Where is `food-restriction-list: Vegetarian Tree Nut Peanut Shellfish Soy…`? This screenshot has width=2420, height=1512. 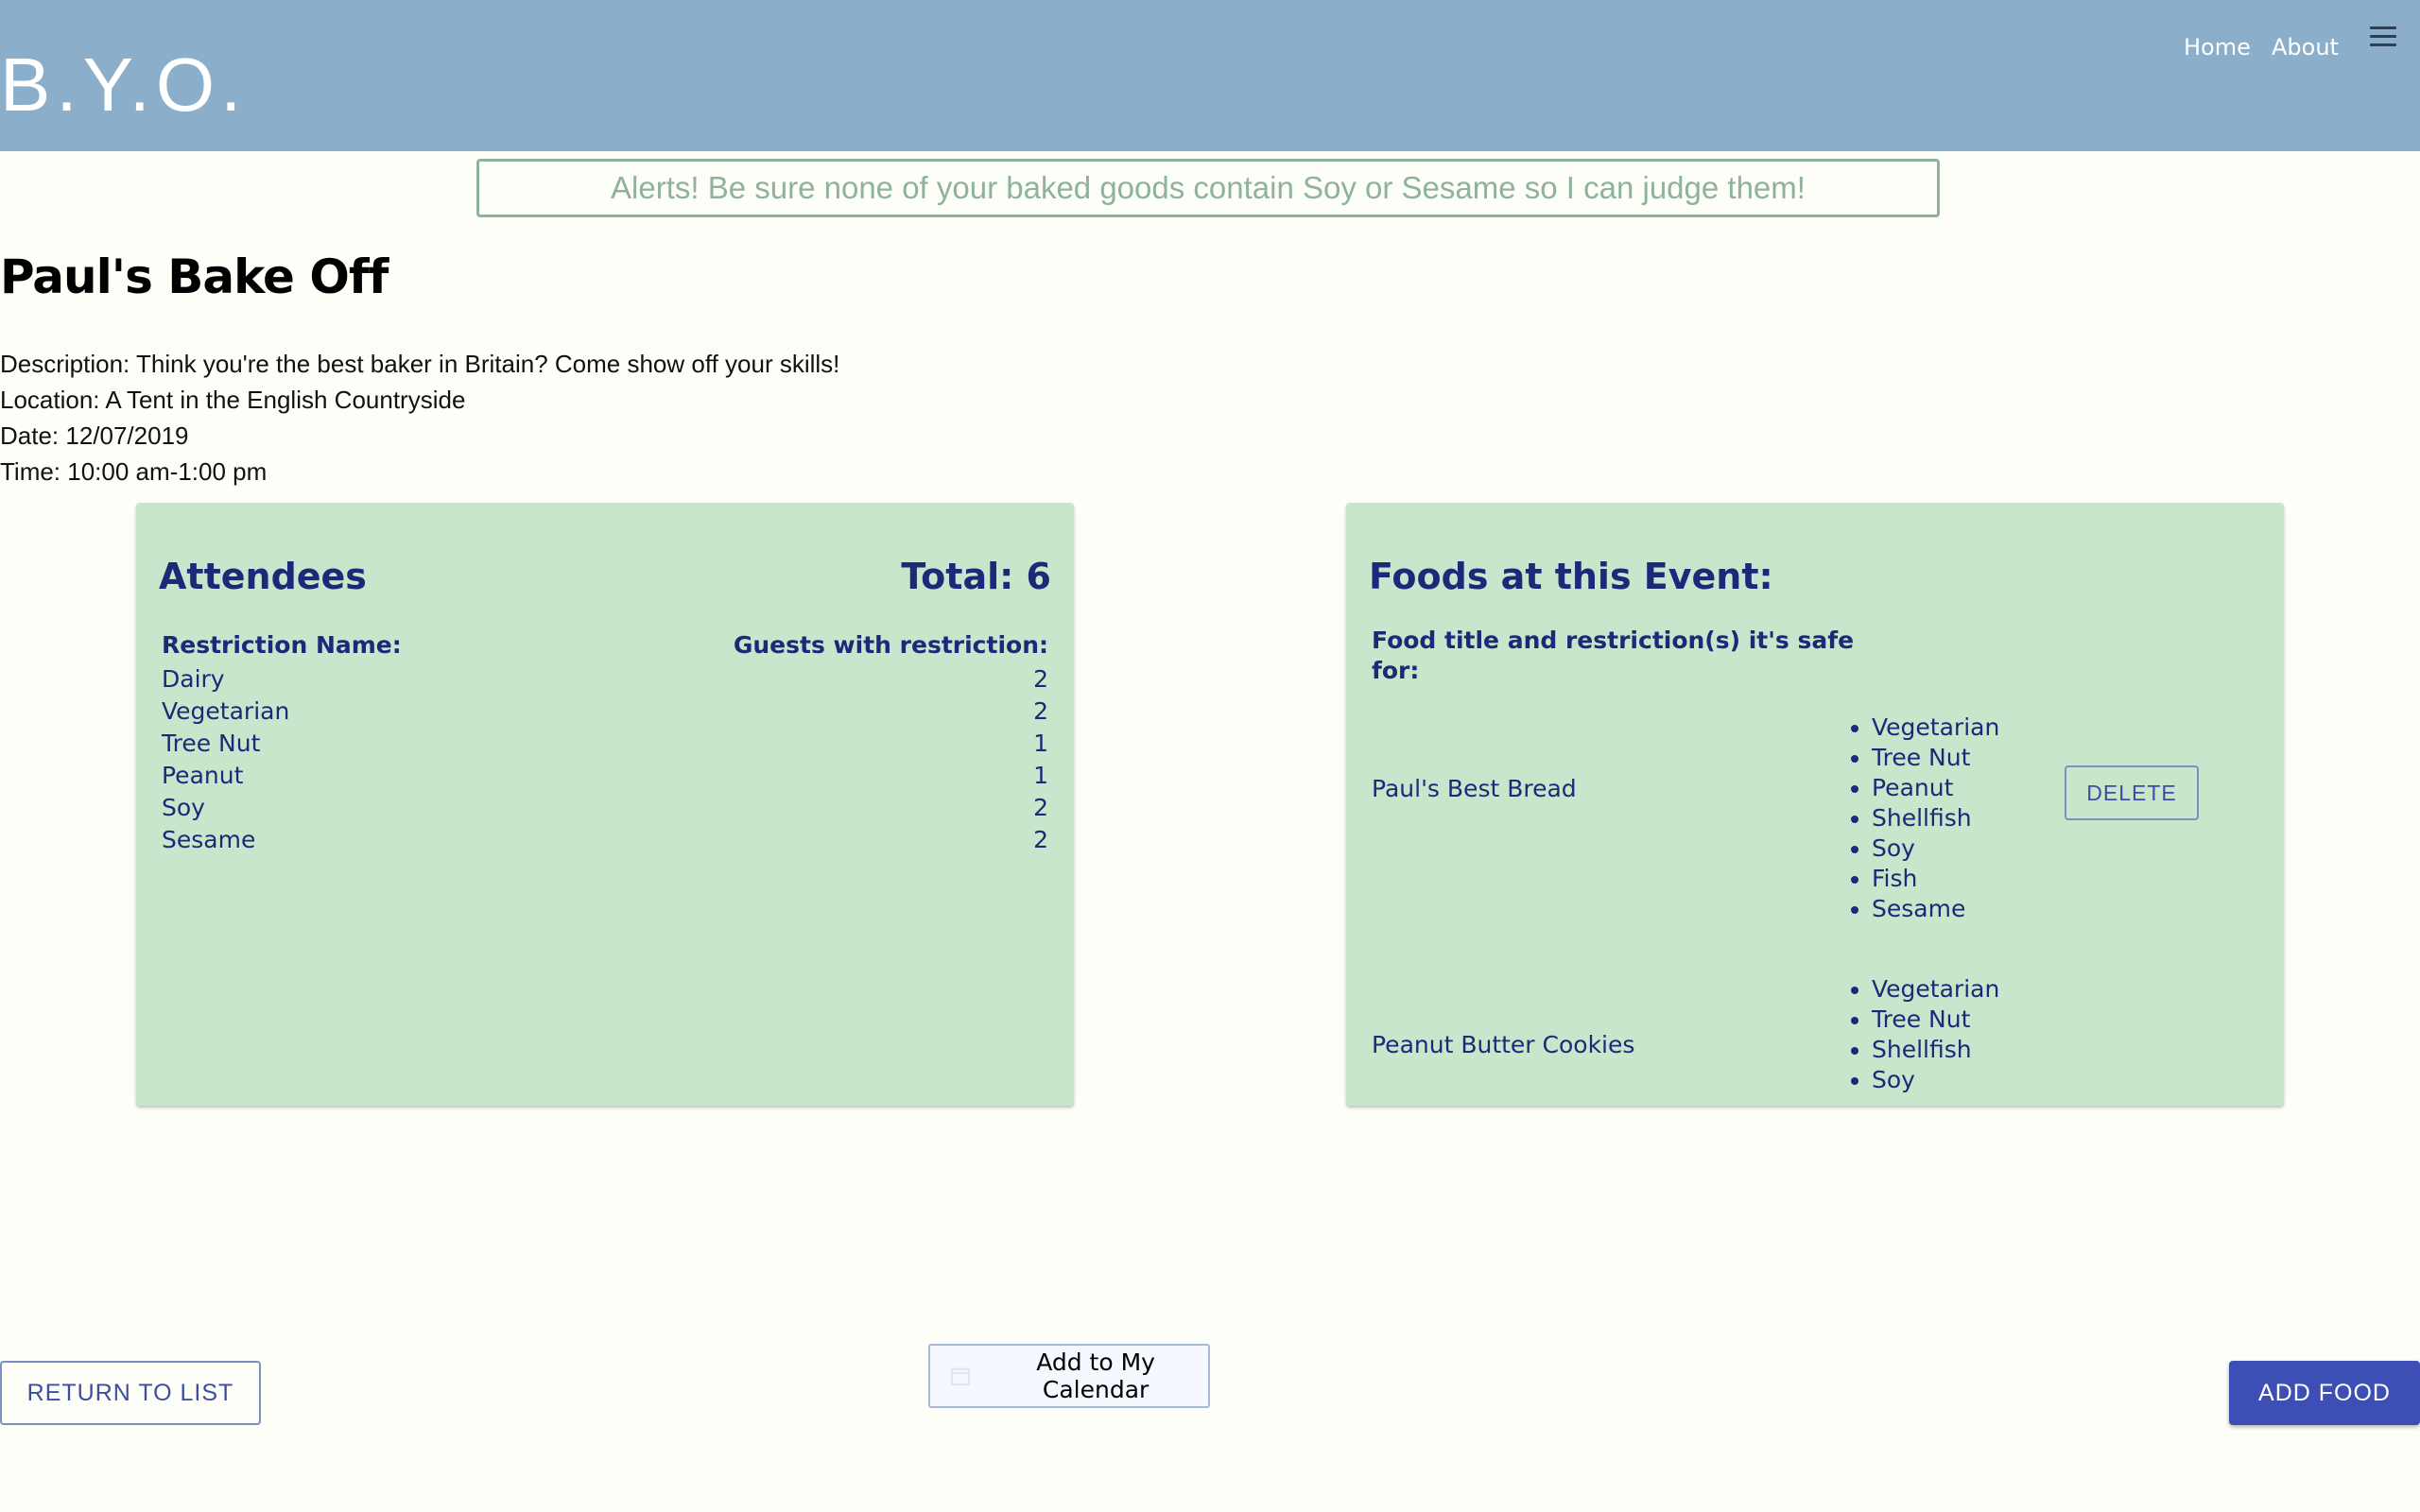 food-restriction-list: Vegetarian Tree Nut Peanut Shellfish Soy… is located at coordinates (1919, 818).